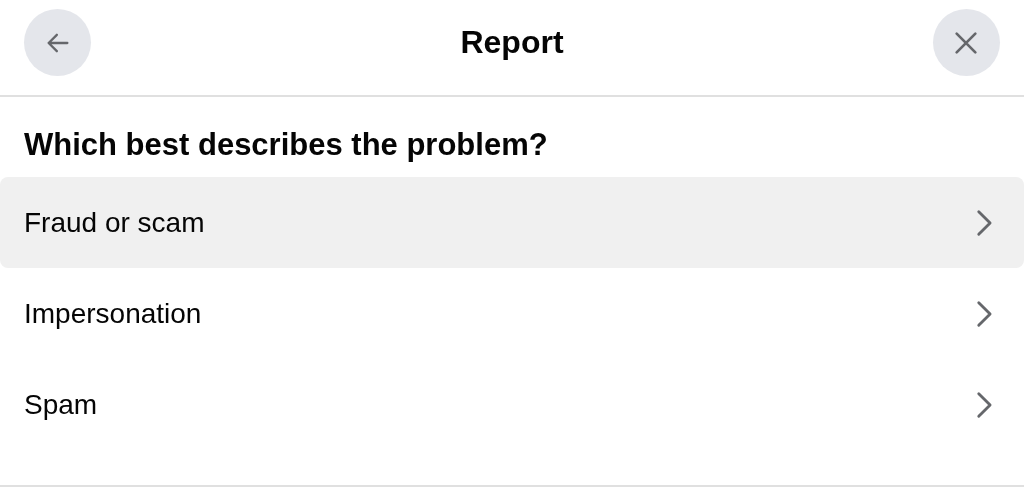 Image resolution: width=1024 pixels, height=501 pixels. What do you see at coordinates (512, 42) in the screenshot?
I see `dialog-title: Report` at bounding box center [512, 42].